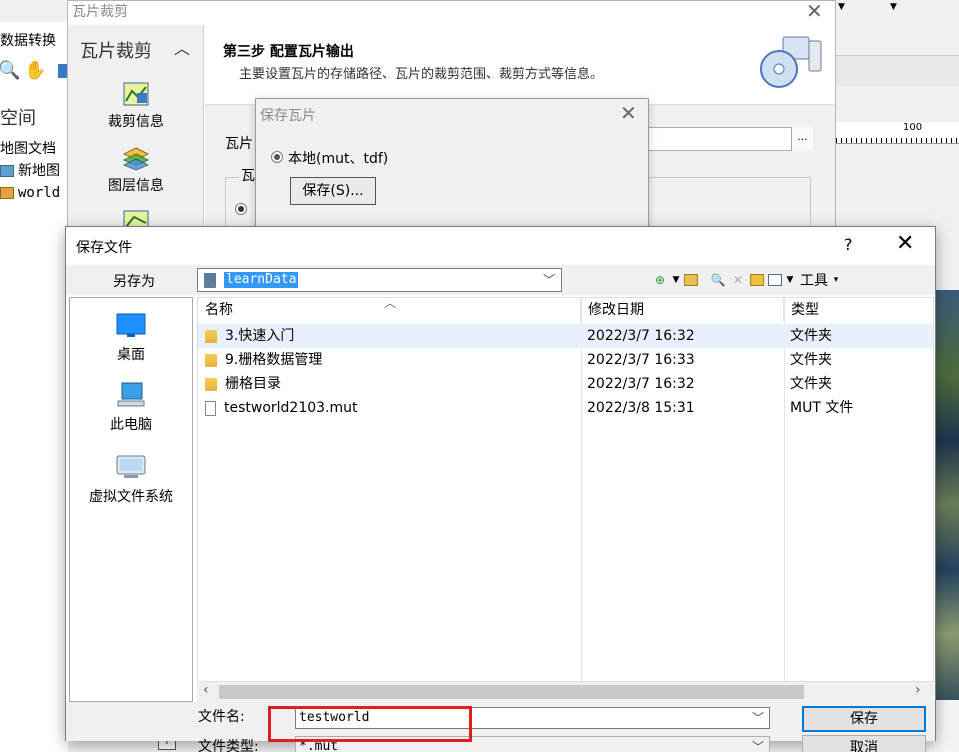 This screenshot has height=752, width=959. Describe the element at coordinates (261, 280) in the screenshot. I see `location-value: learnData` at that location.